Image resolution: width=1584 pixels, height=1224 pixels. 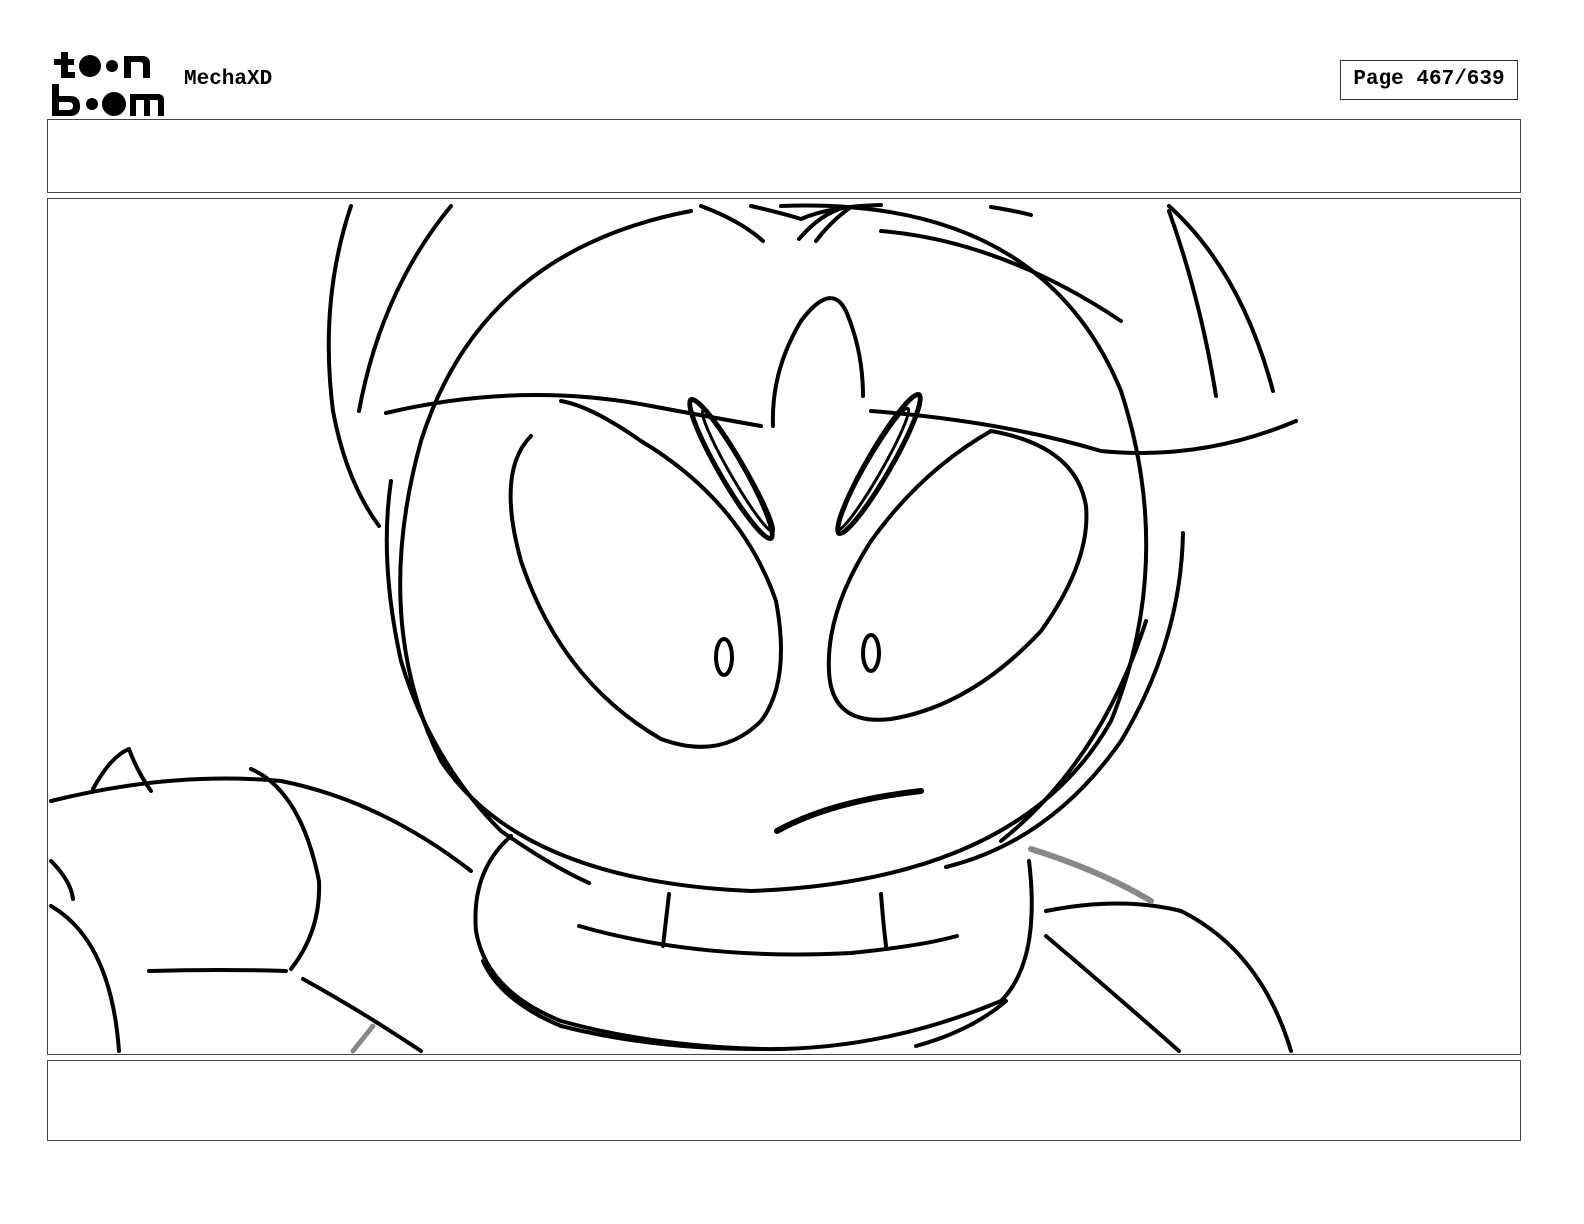 What do you see at coordinates (784, 1100) in the screenshot?
I see `dialogue-notes-box` at bounding box center [784, 1100].